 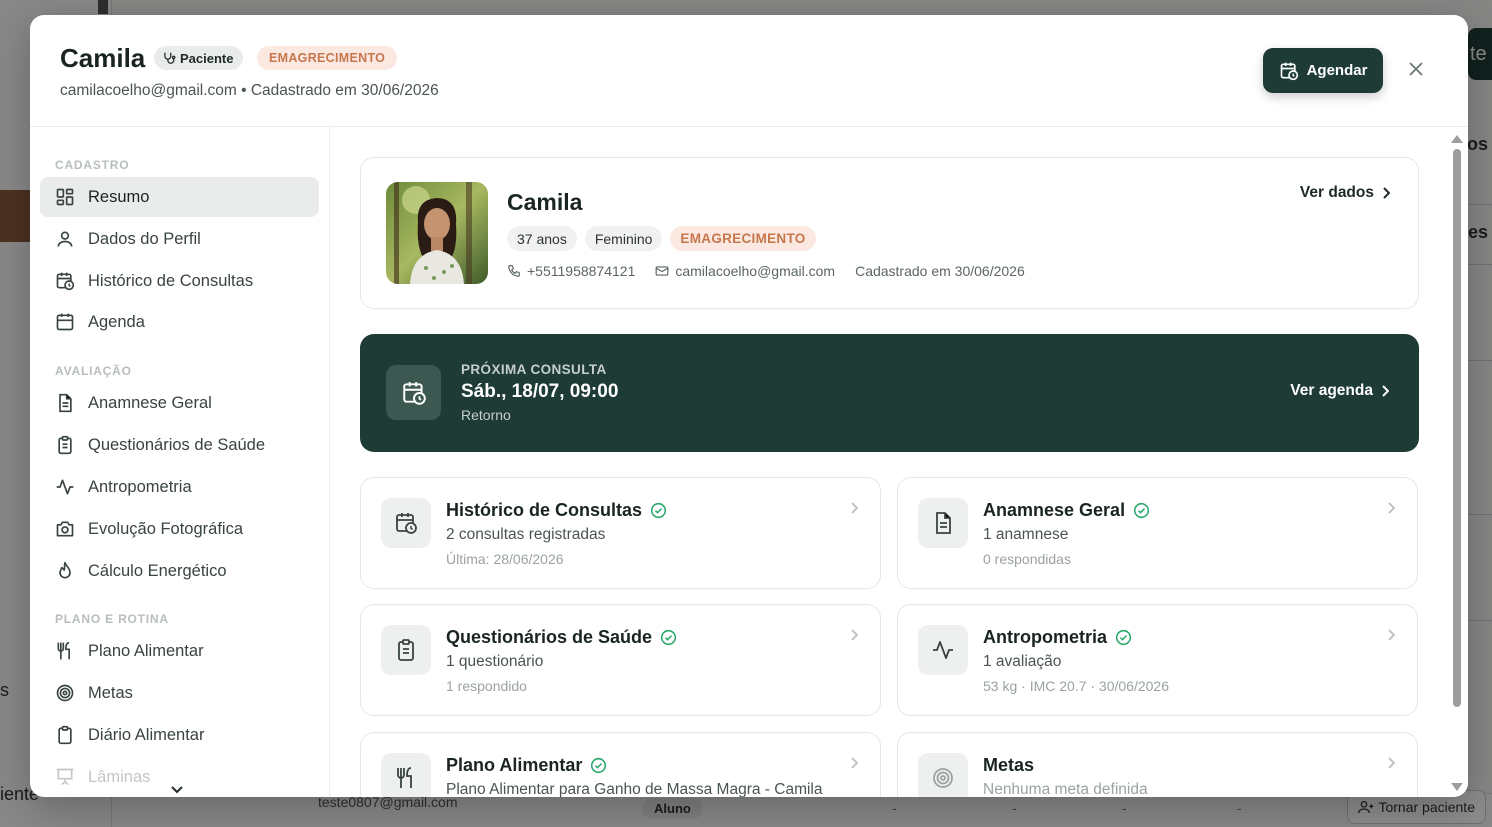 I want to click on sidebar-item-label: Lâminas, so click(x=119, y=776).